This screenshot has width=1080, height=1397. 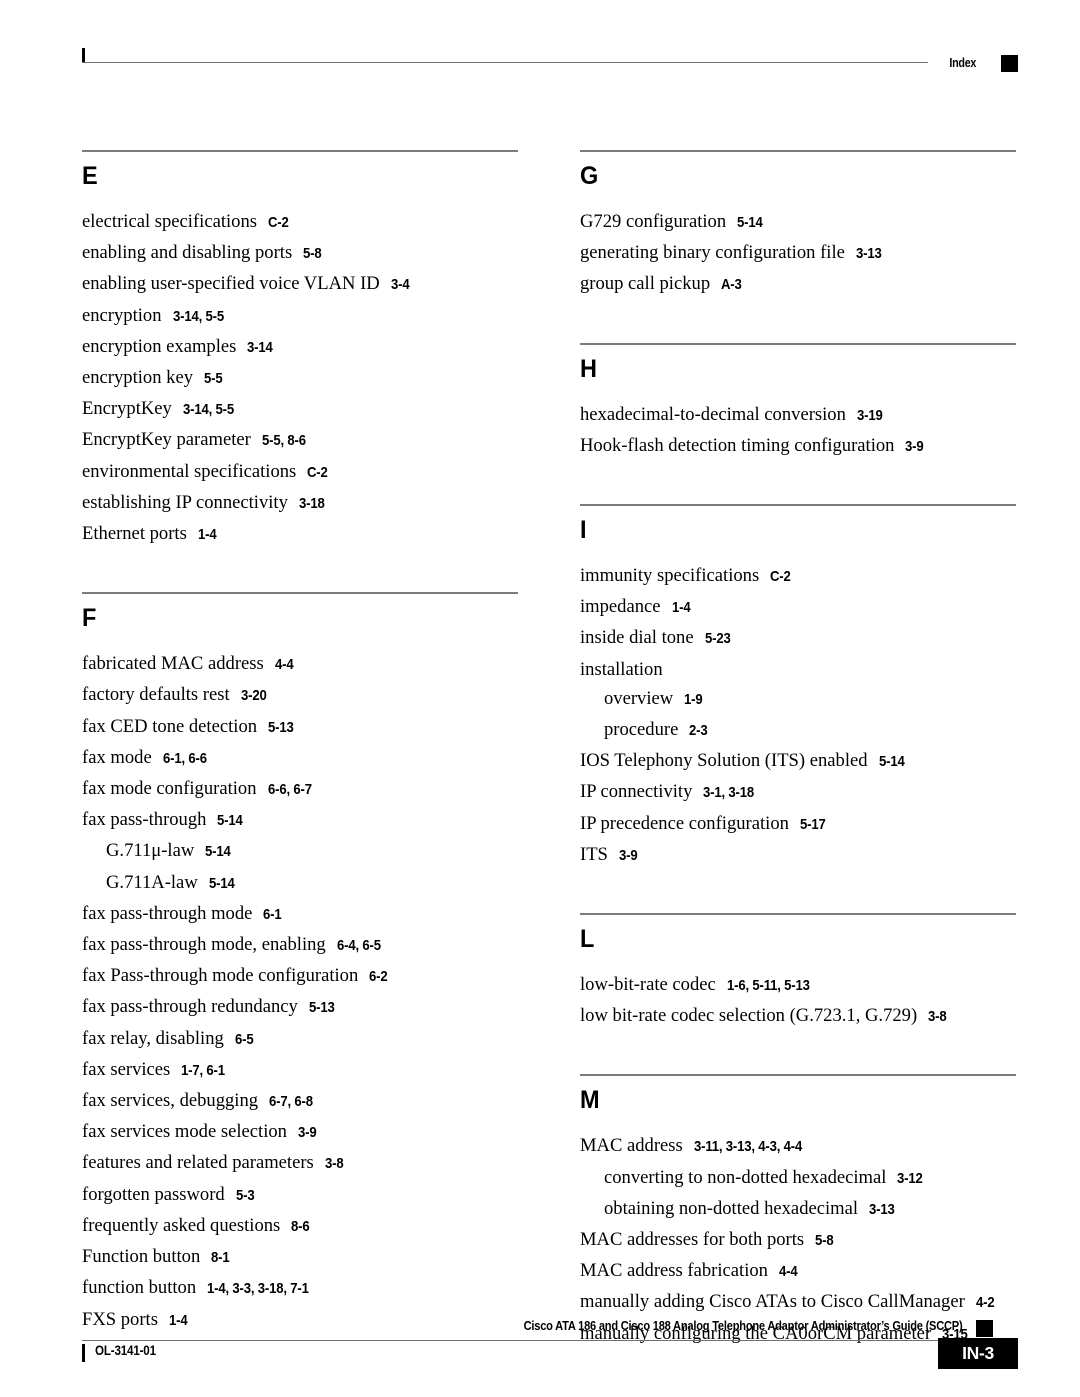 I want to click on index-entry: IOS Telephony Solution (ITS) enabled 5-14, so click(x=798, y=761).